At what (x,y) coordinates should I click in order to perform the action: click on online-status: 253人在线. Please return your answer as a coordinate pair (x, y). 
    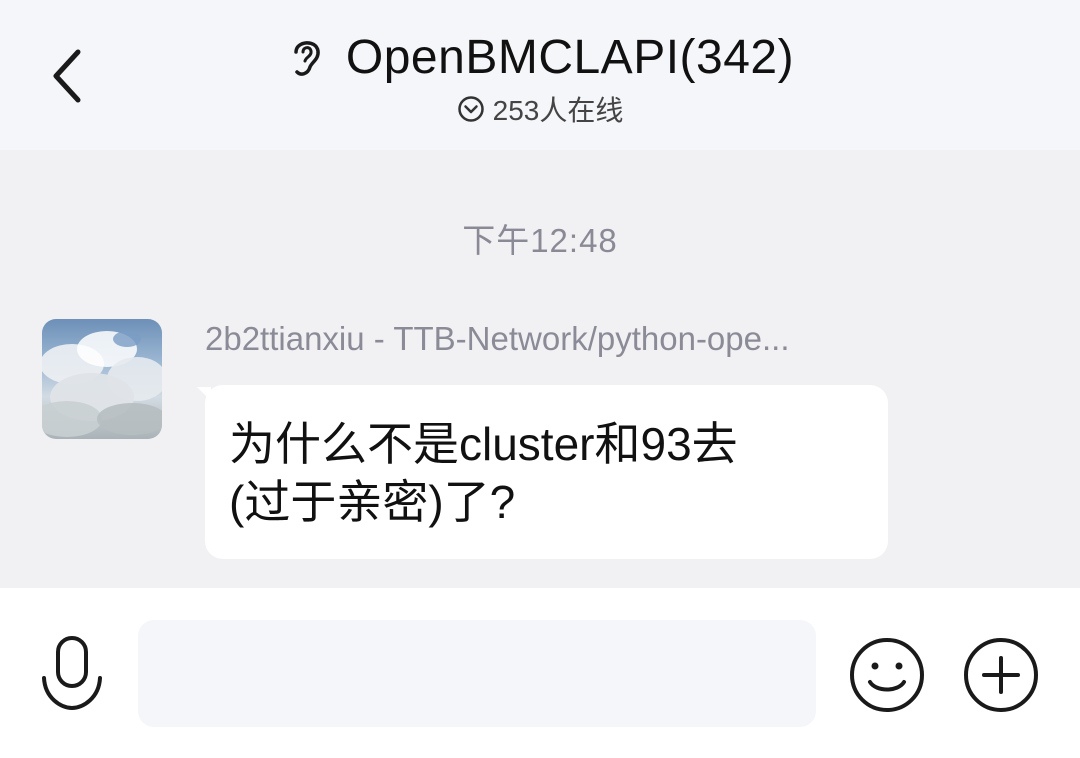
    Looking at the image, I should click on (540, 109).